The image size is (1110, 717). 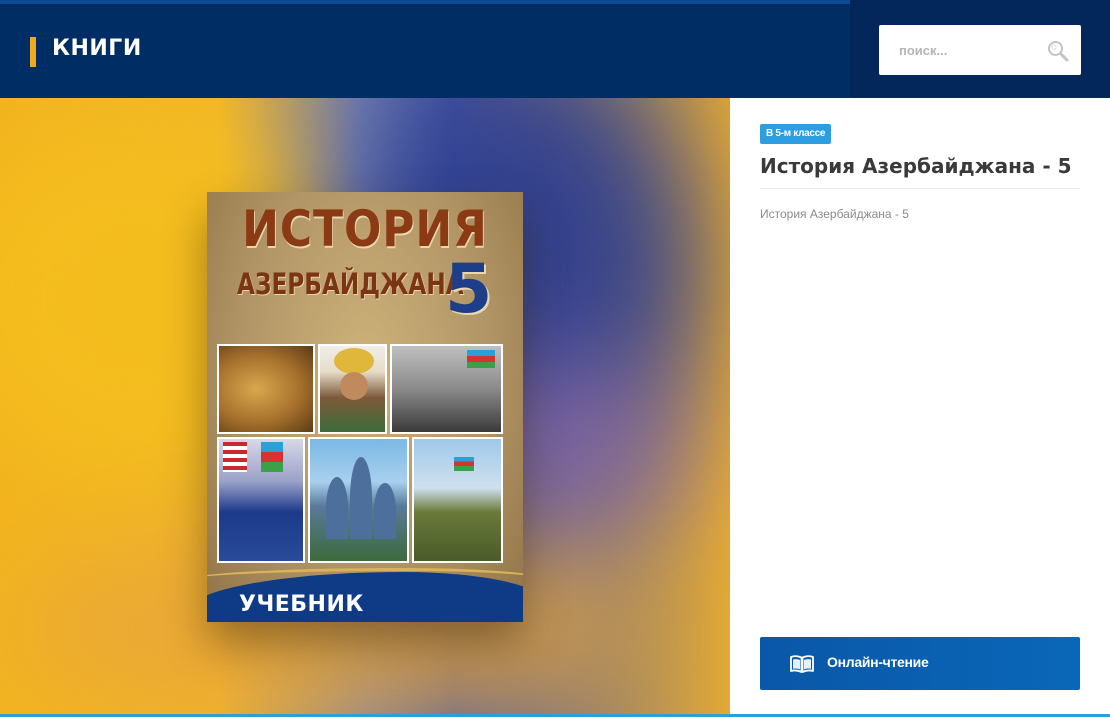 What do you see at coordinates (266, 389) in the screenshot?
I see `cover-photo-petroglyph` at bounding box center [266, 389].